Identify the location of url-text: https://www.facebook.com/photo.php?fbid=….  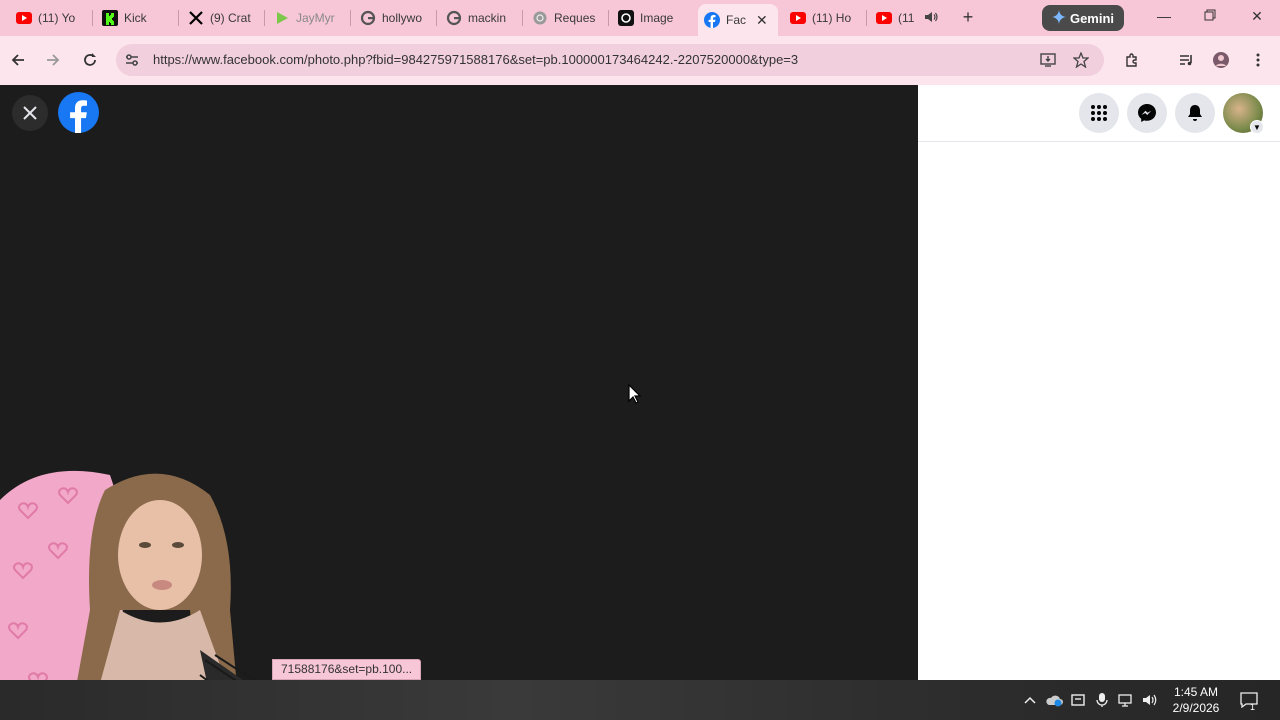
(475, 59).